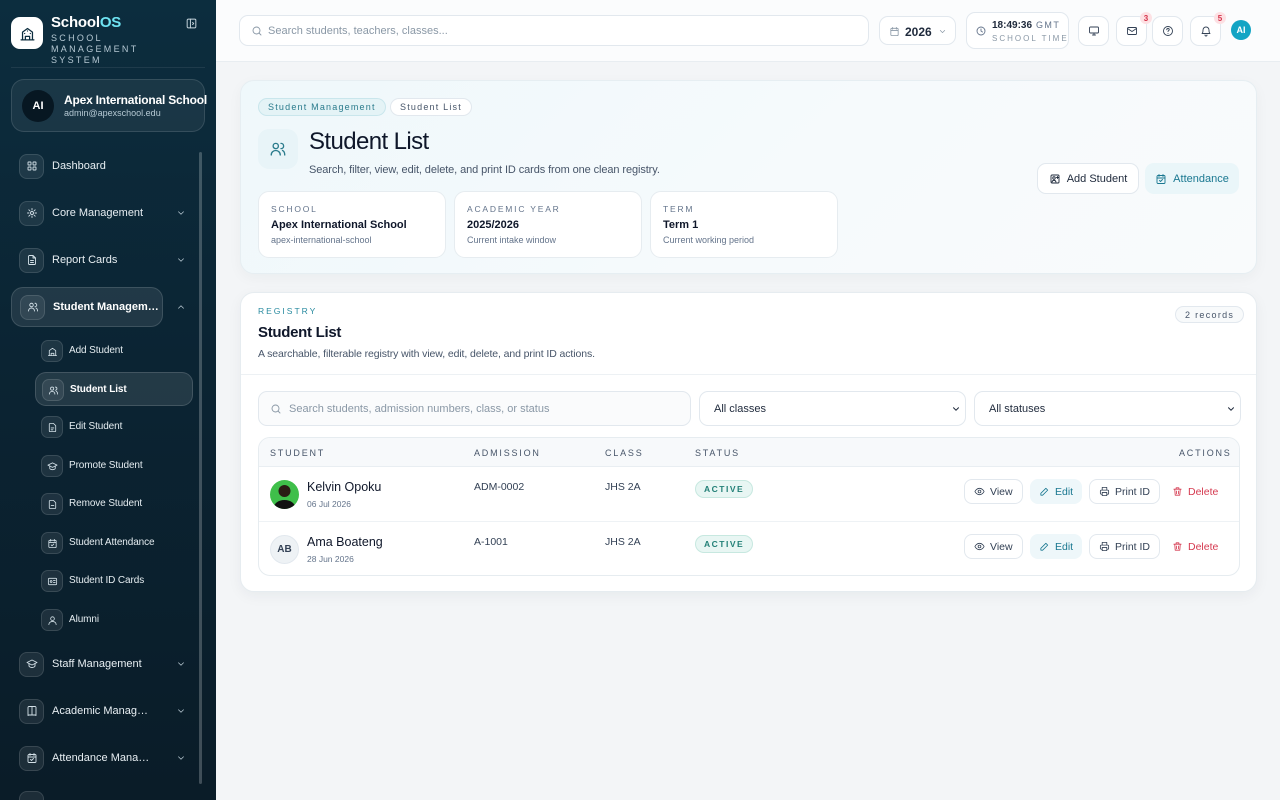 The width and height of the screenshot is (1280, 800). I want to click on sidebar-item-staff-management: Staff Management, so click(103, 664).